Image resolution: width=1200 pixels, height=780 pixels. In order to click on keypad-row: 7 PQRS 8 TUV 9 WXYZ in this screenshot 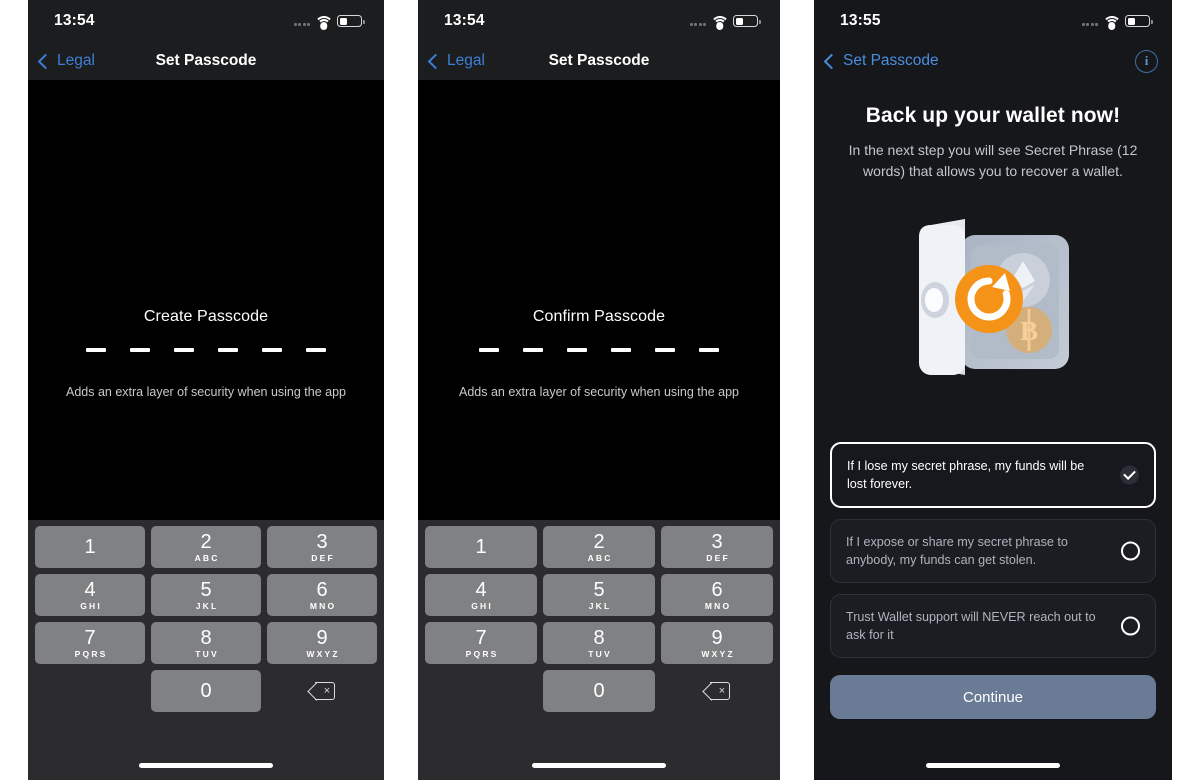, I will do `click(599, 646)`.